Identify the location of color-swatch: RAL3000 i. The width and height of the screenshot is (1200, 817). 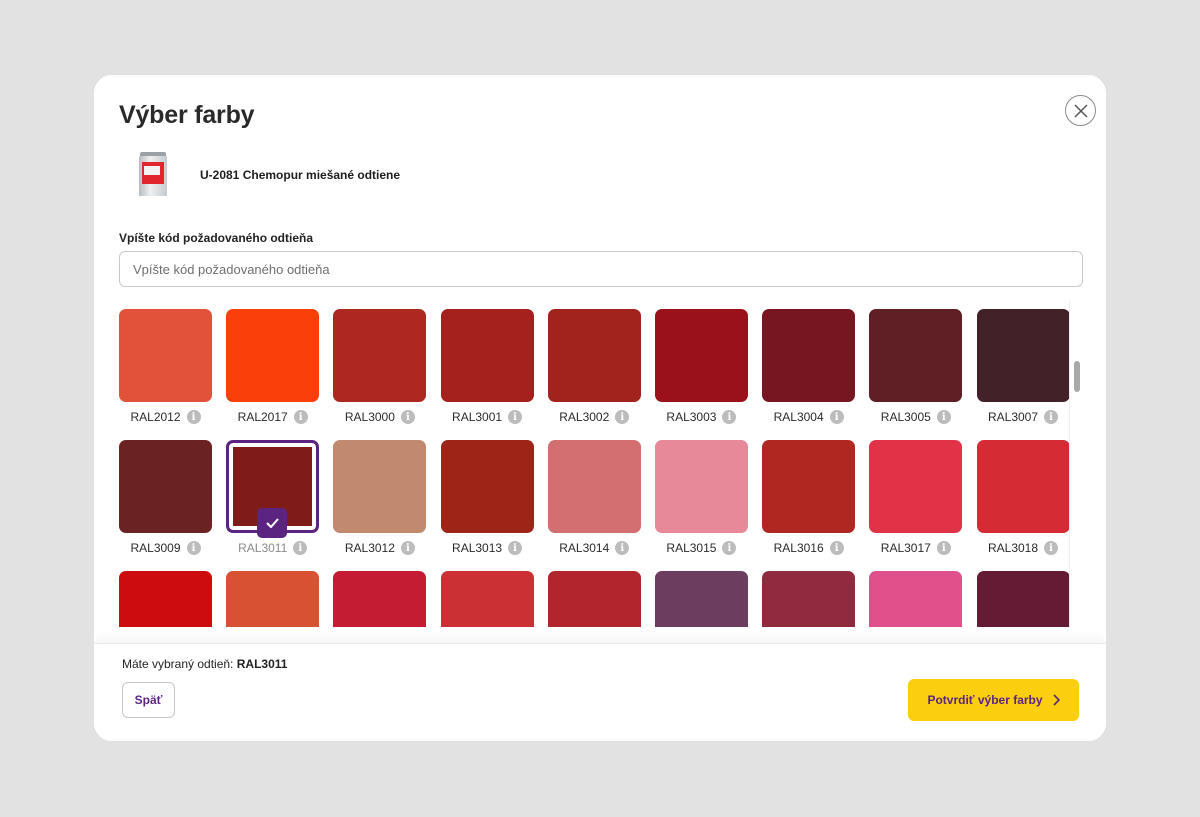
(380, 374).